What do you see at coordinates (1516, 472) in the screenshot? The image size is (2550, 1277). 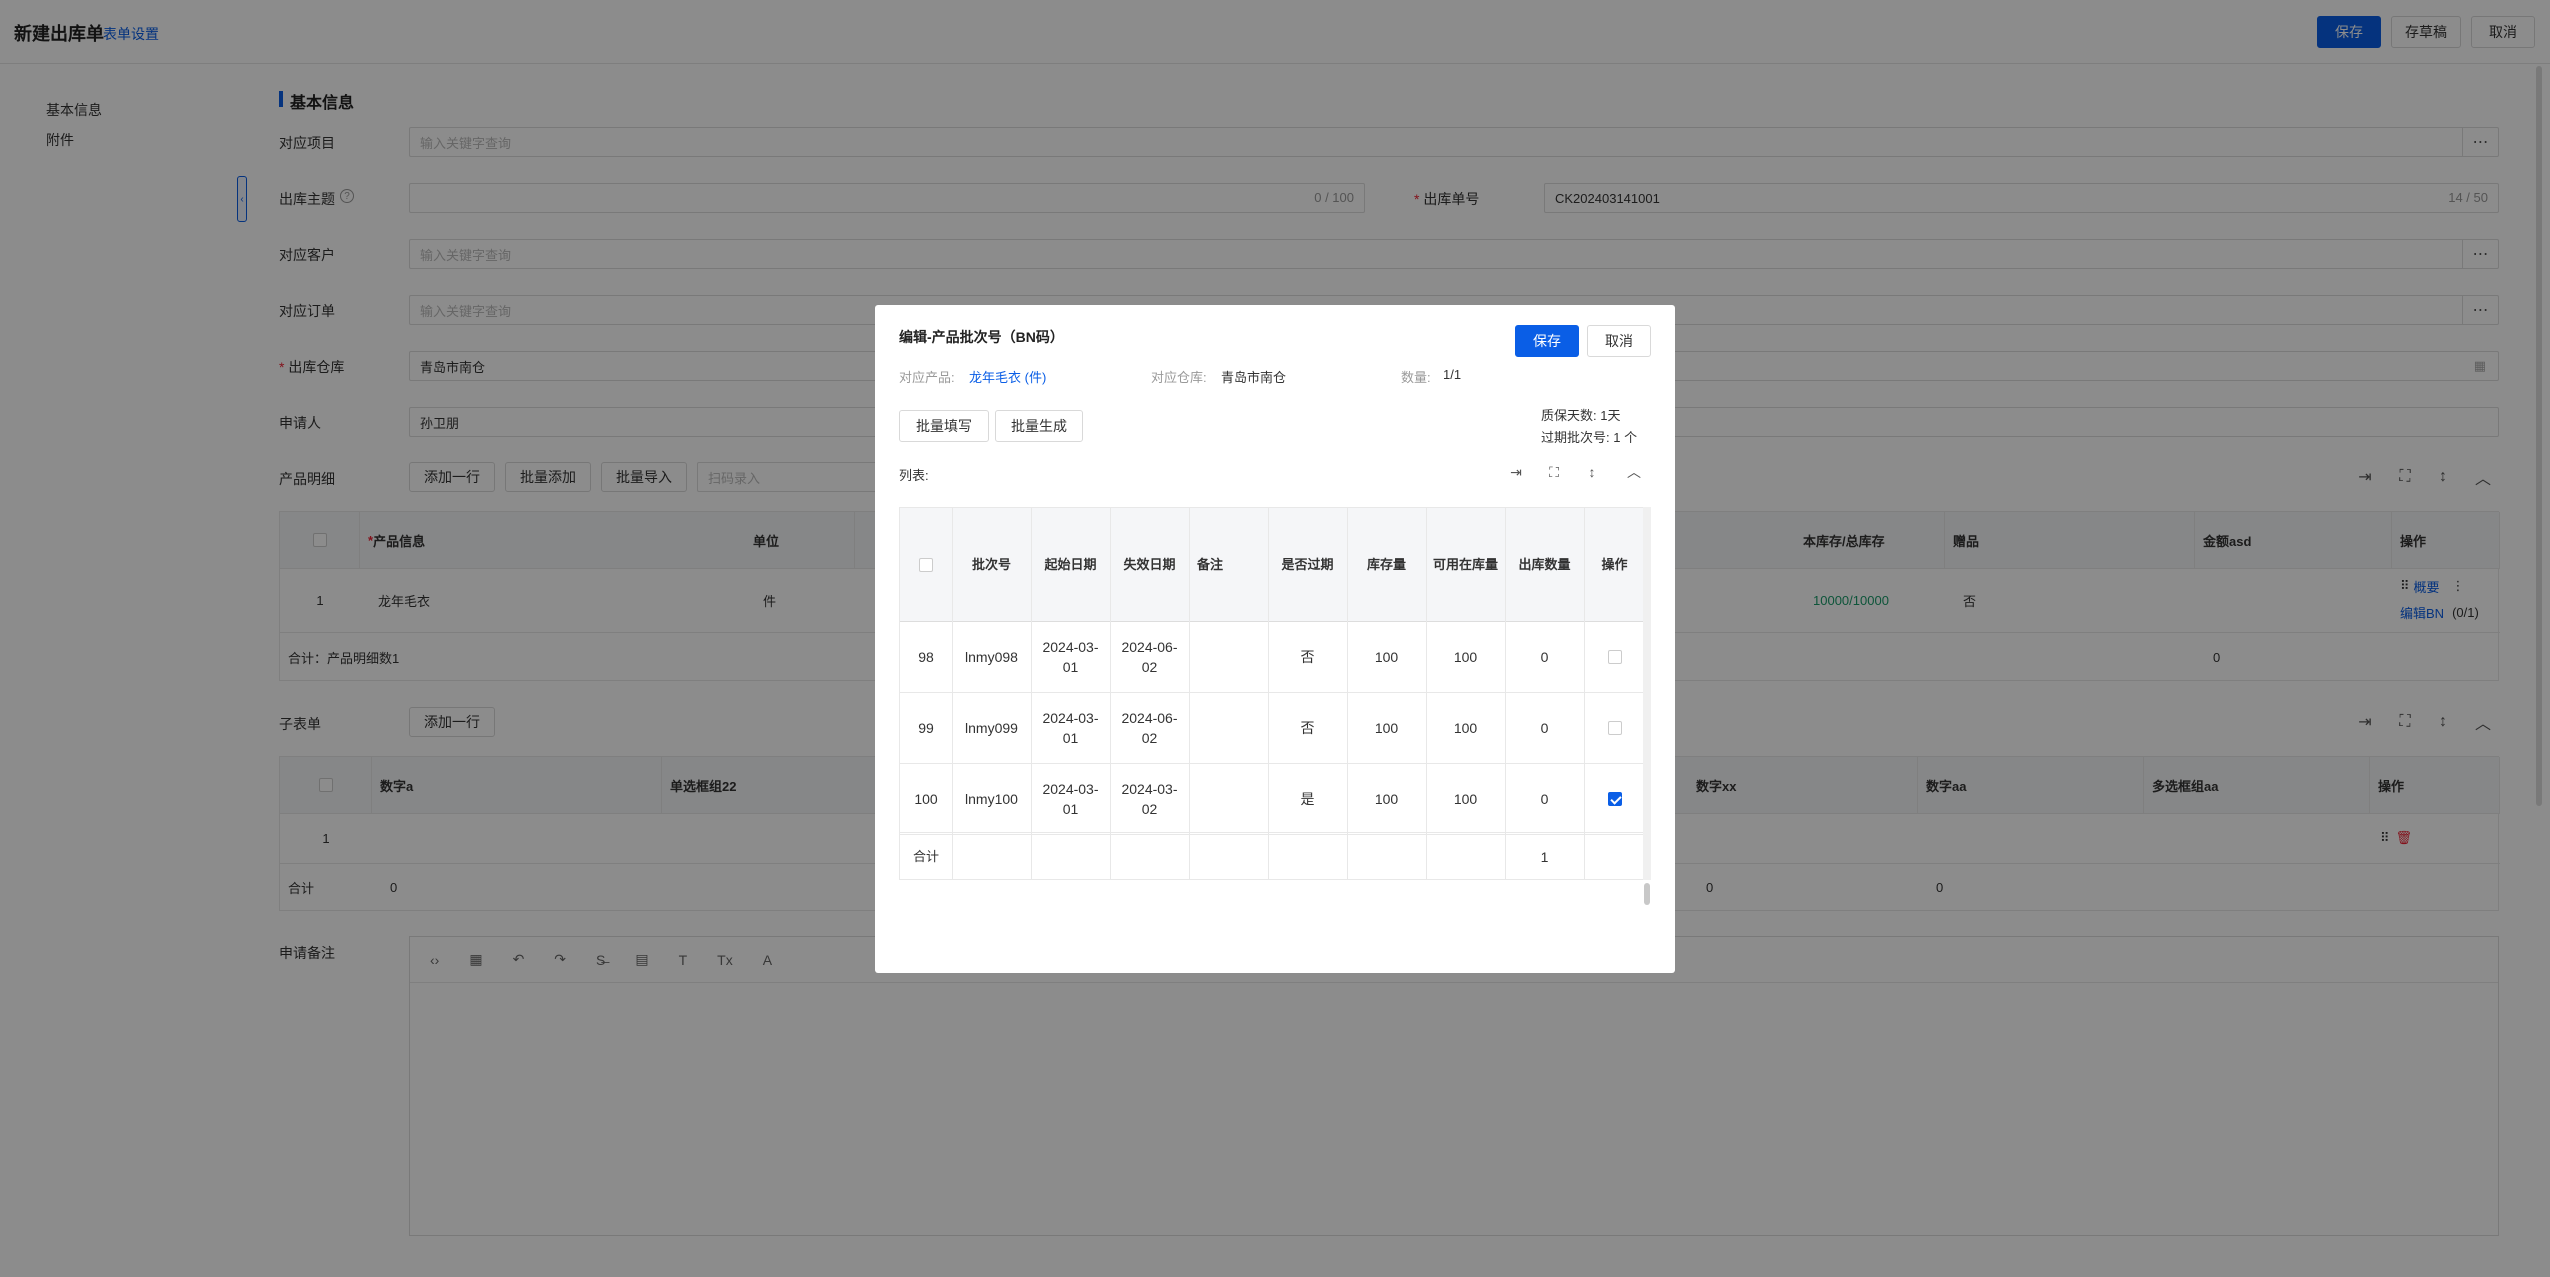 I see `column-settings-icon: ⇥` at bounding box center [1516, 472].